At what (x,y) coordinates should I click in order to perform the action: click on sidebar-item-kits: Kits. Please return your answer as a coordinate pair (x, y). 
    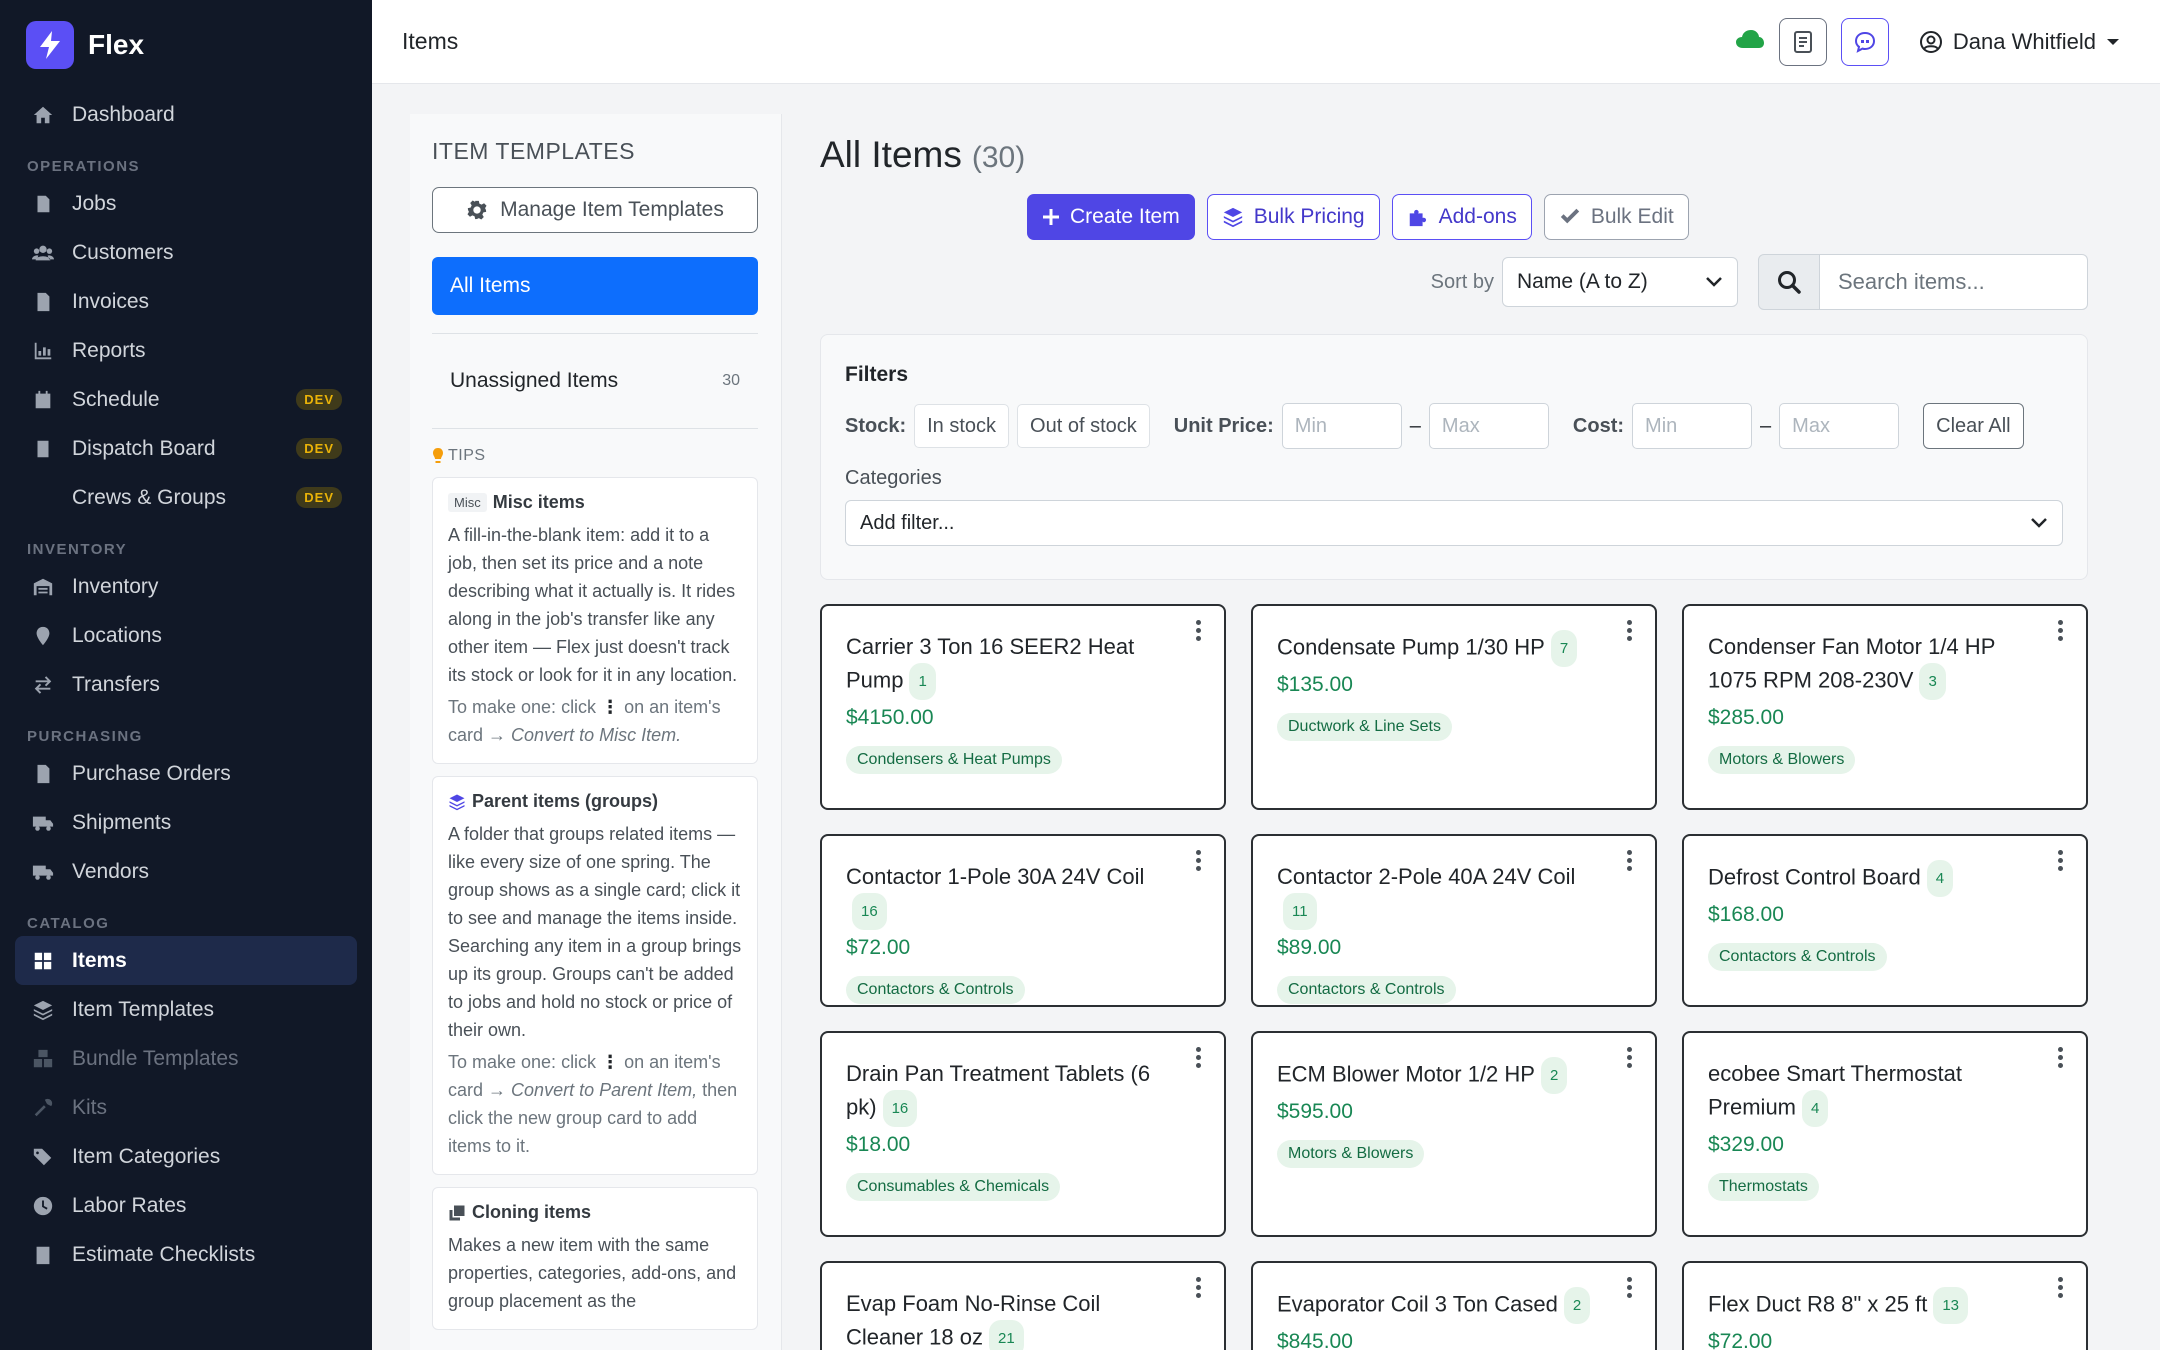
    Looking at the image, I should click on (186, 1107).